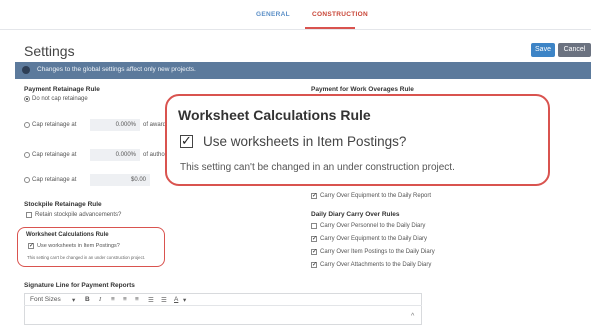 The width and height of the screenshot is (591, 325). I want to click on worksheet-checkbox-small: ✓, so click(31, 246).